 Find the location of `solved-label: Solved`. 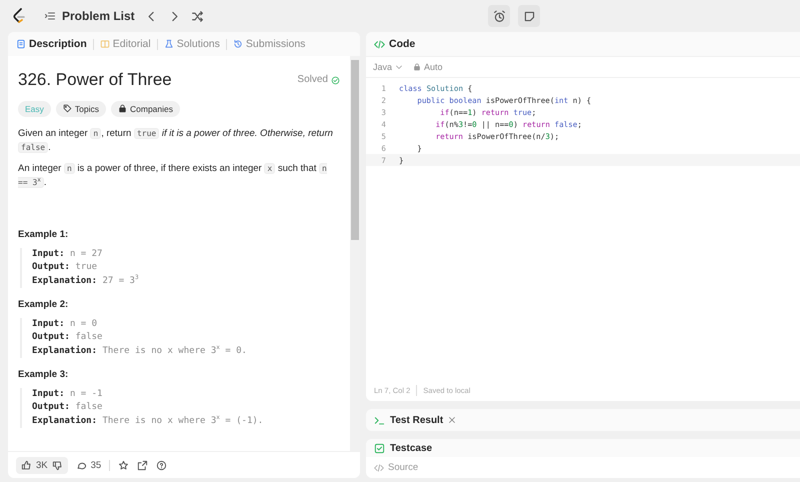

solved-label: Solved is located at coordinates (312, 80).